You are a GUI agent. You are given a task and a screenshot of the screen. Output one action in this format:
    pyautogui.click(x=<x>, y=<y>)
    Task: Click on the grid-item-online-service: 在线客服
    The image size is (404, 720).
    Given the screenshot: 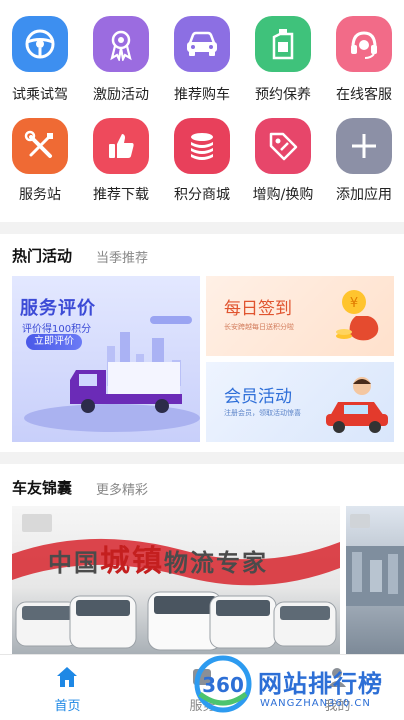 What is the action you would take?
    pyautogui.click(x=364, y=54)
    